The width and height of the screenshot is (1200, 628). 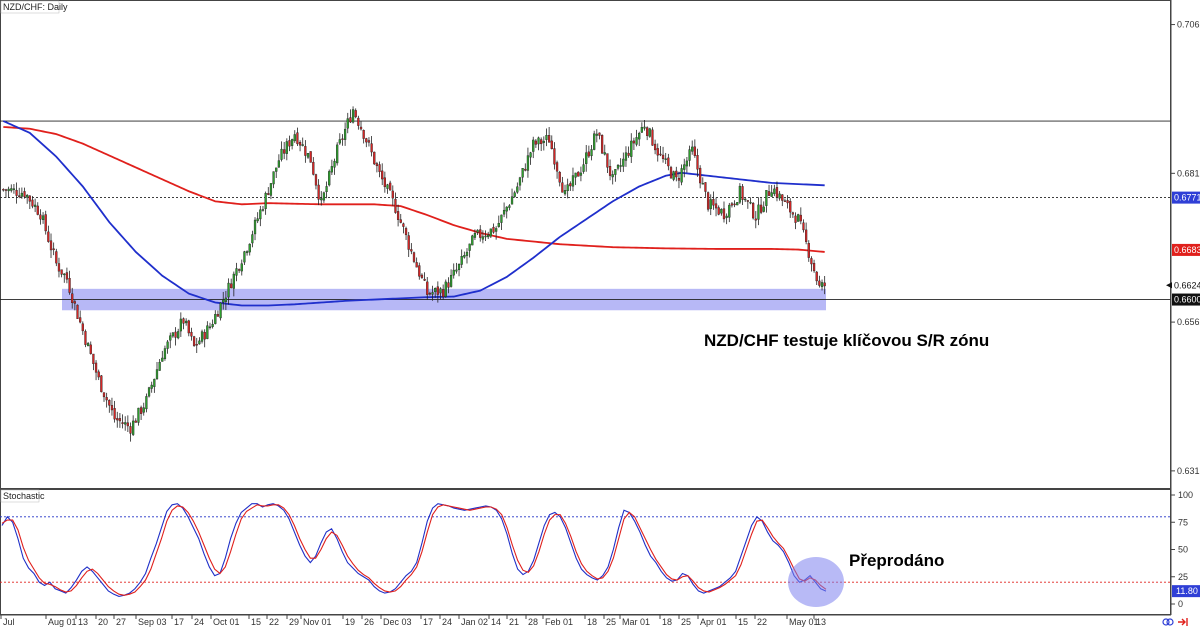 What do you see at coordinates (514, 622) in the screenshot?
I see `time-tick-label-20: 21` at bounding box center [514, 622].